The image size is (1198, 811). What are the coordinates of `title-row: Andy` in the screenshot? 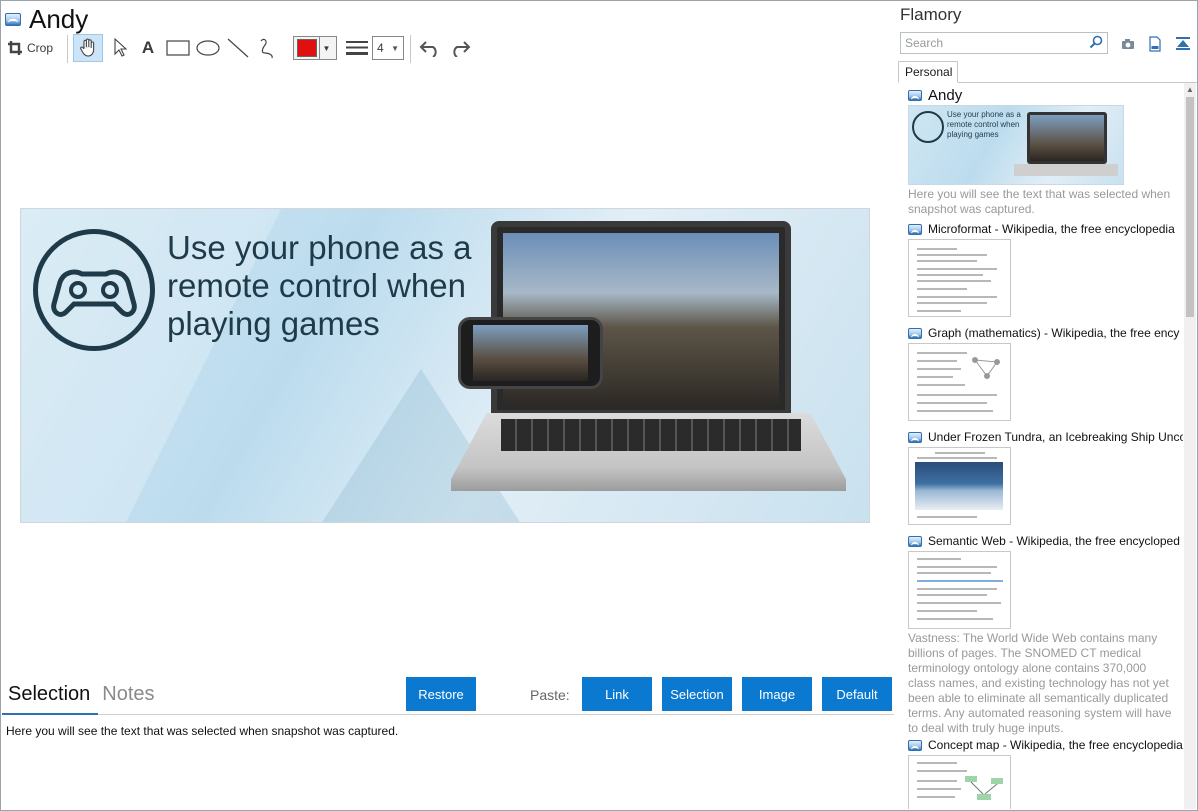 It's located at (46, 19).